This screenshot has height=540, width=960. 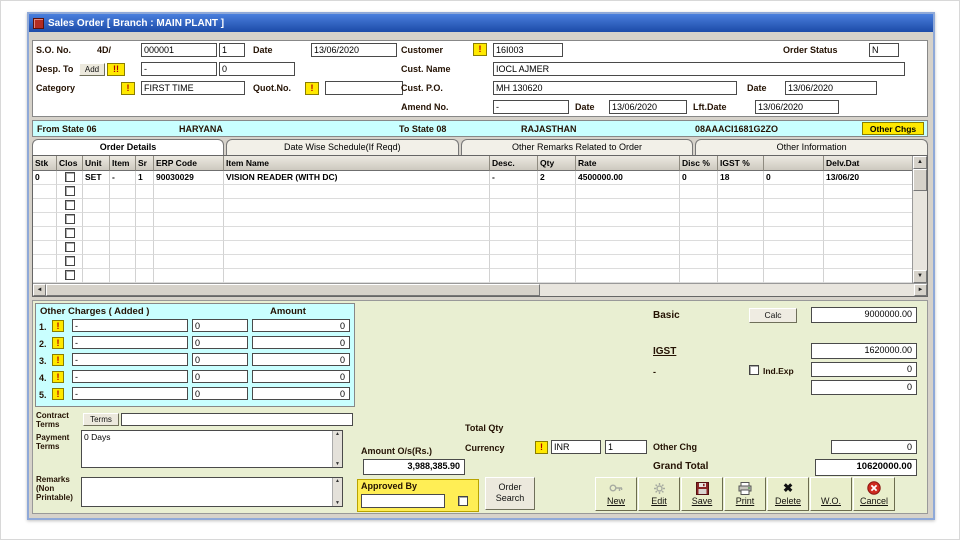 What do you see at coordinates (874, 494) in the screenshot?
I see `cancel-button: Cancel` at bounding box center [874, 494].